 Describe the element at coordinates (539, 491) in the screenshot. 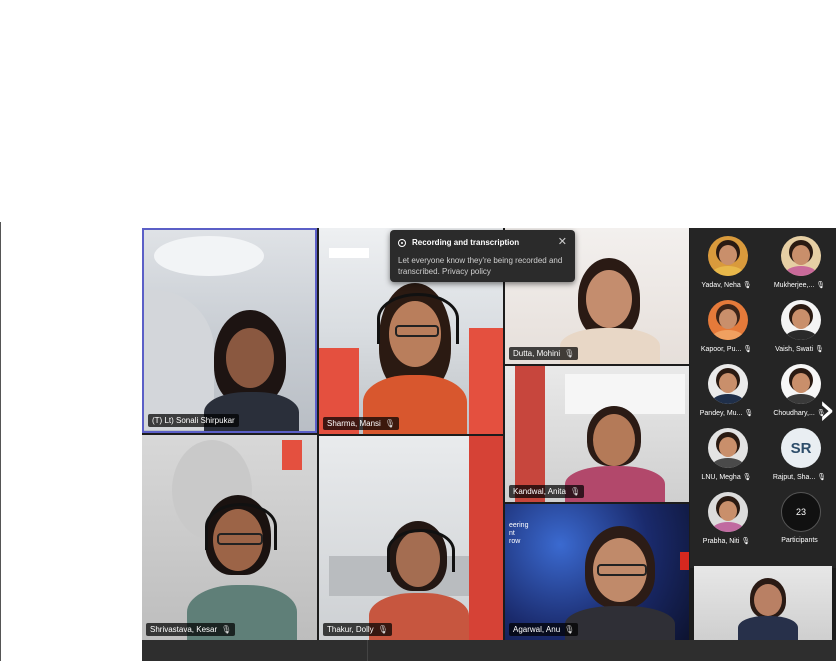

I see `participant-name: Kandwal, Anita` at that location.